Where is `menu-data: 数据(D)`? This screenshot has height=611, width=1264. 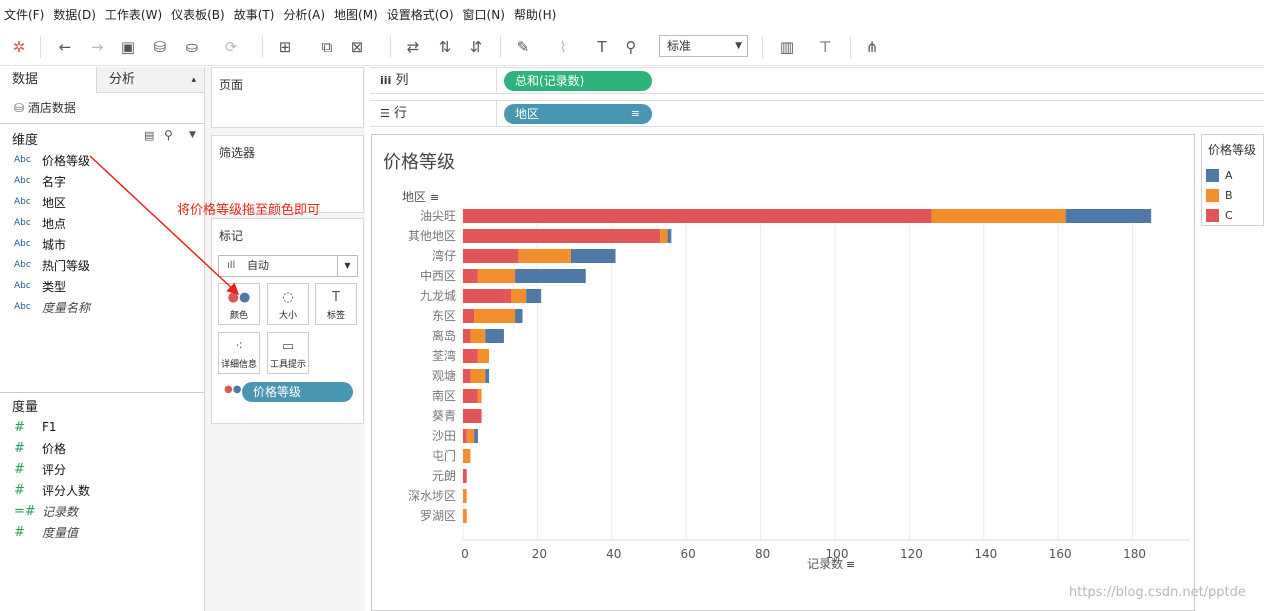
menu-data: 数据(D) is located at coordinates (75, 14).